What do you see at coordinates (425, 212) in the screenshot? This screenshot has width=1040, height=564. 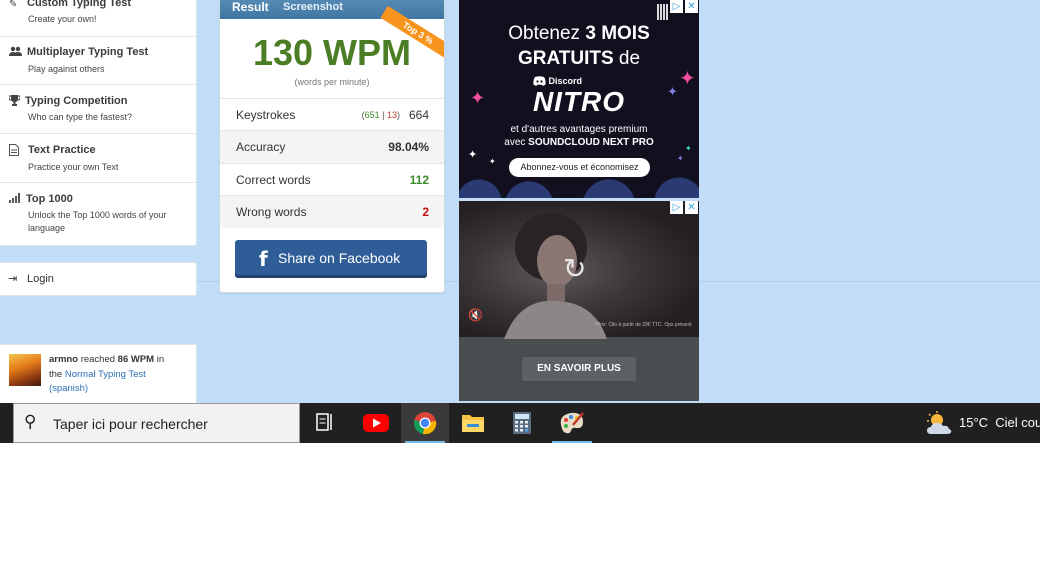 I see `wrong-words-value: 2` at bounding box center [425, 212].